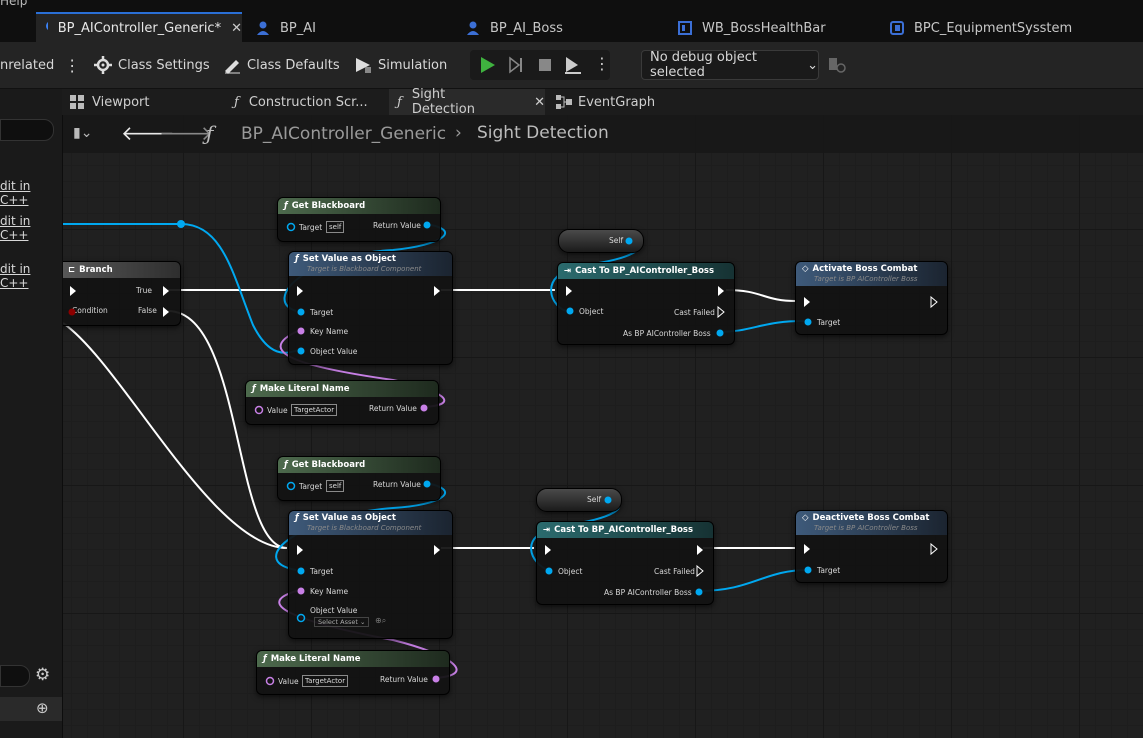 The height and width of the screenshot is (738, 1143). Describe the element at coordinates (42, 708) in the screenshot. I see `add-icon: ⊕` at that location.